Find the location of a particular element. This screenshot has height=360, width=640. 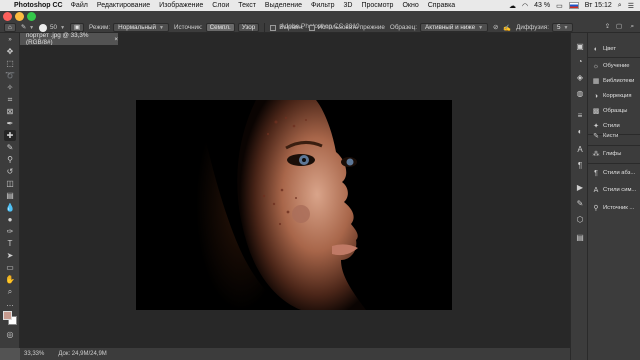

play-actions-icon: ▶ is located at coordinates (580, 188).